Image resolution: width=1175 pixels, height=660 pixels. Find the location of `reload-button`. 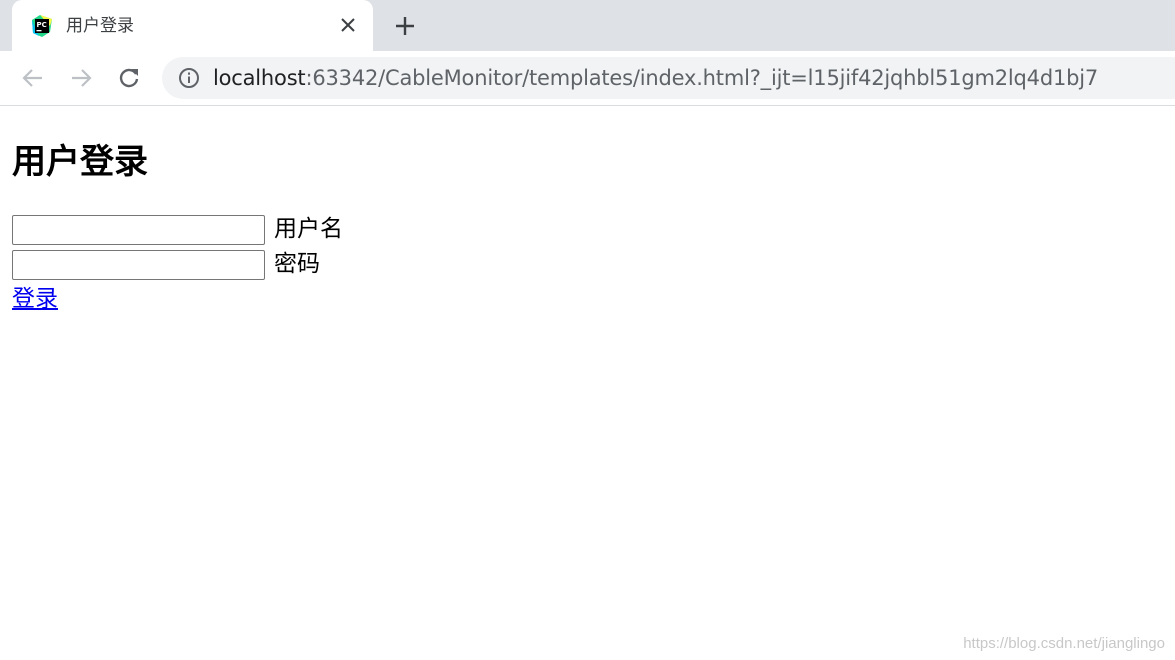

reload-button is located at coordinates (129, 78).